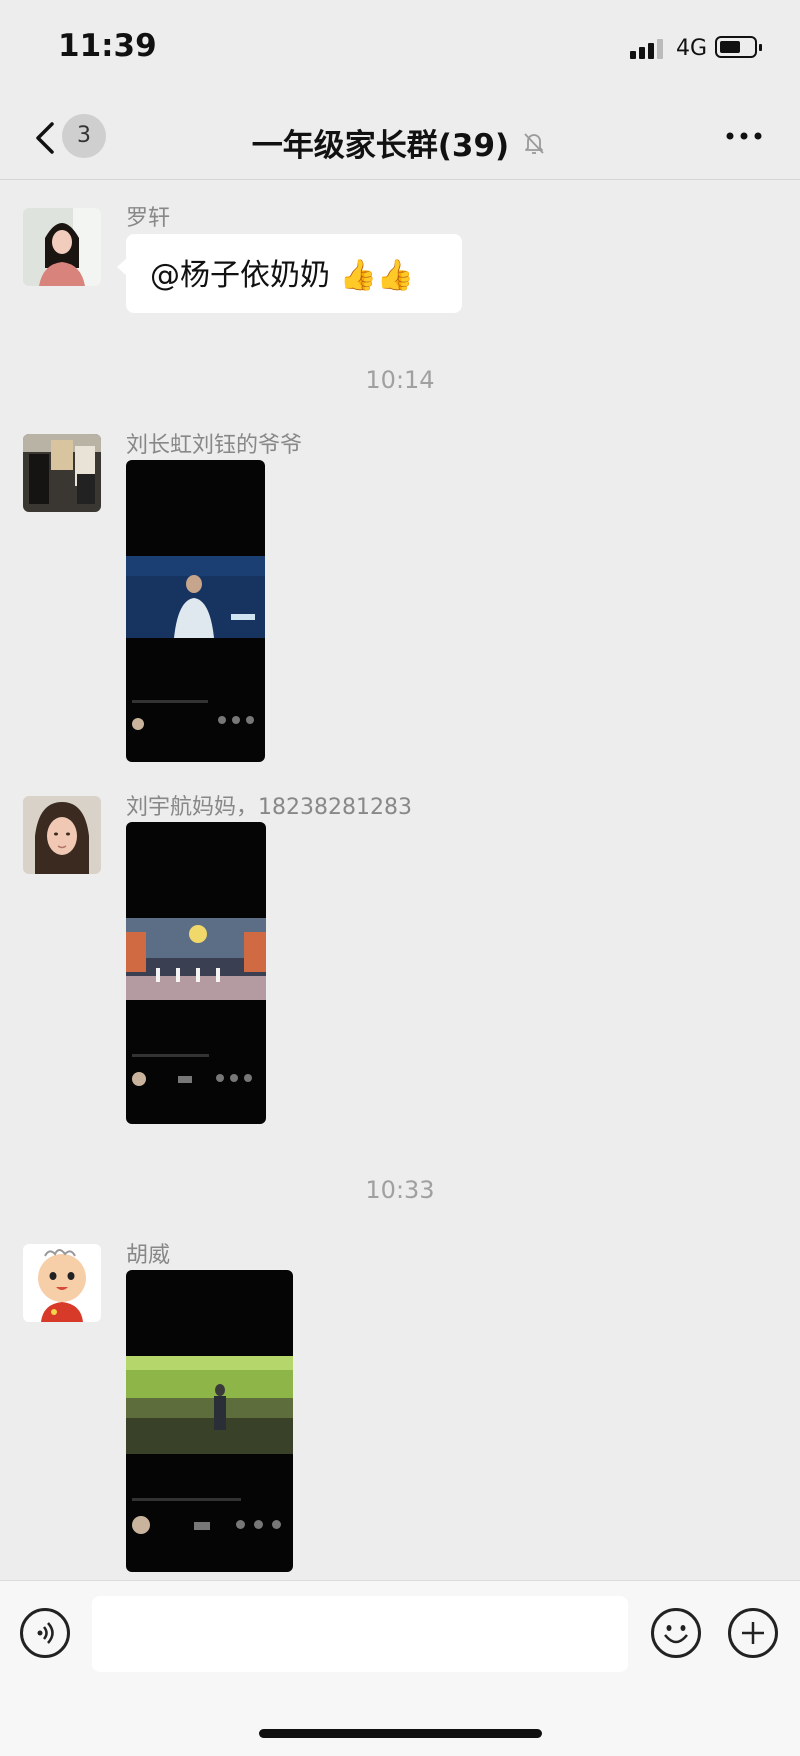 The height and width of the screenshot is (1756, 800). I want to click on sender-name: 胡威, so click(148, 1255).